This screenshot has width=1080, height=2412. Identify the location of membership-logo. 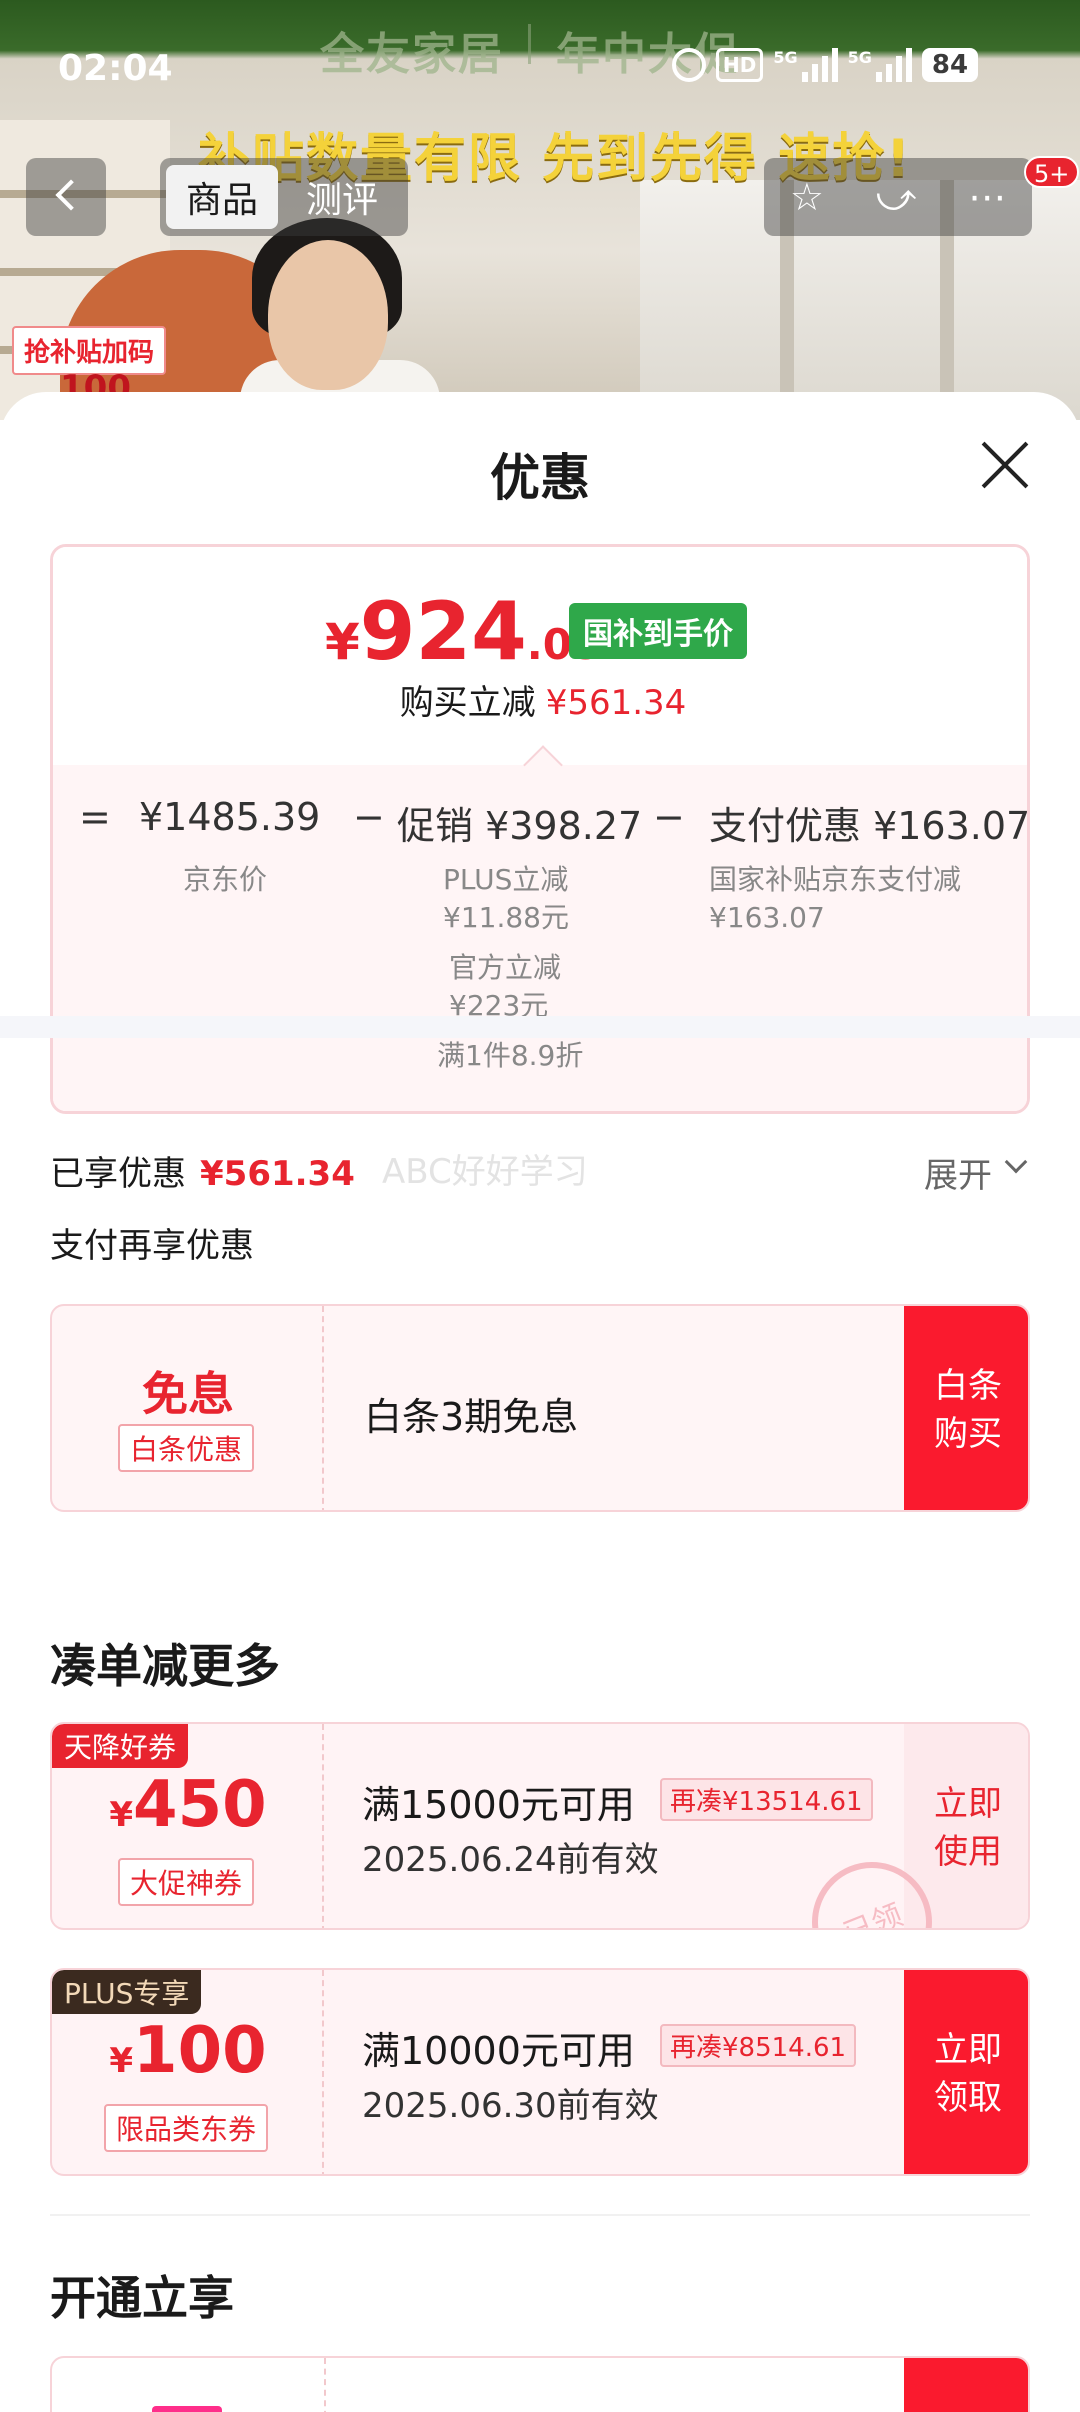
(187, 2409).